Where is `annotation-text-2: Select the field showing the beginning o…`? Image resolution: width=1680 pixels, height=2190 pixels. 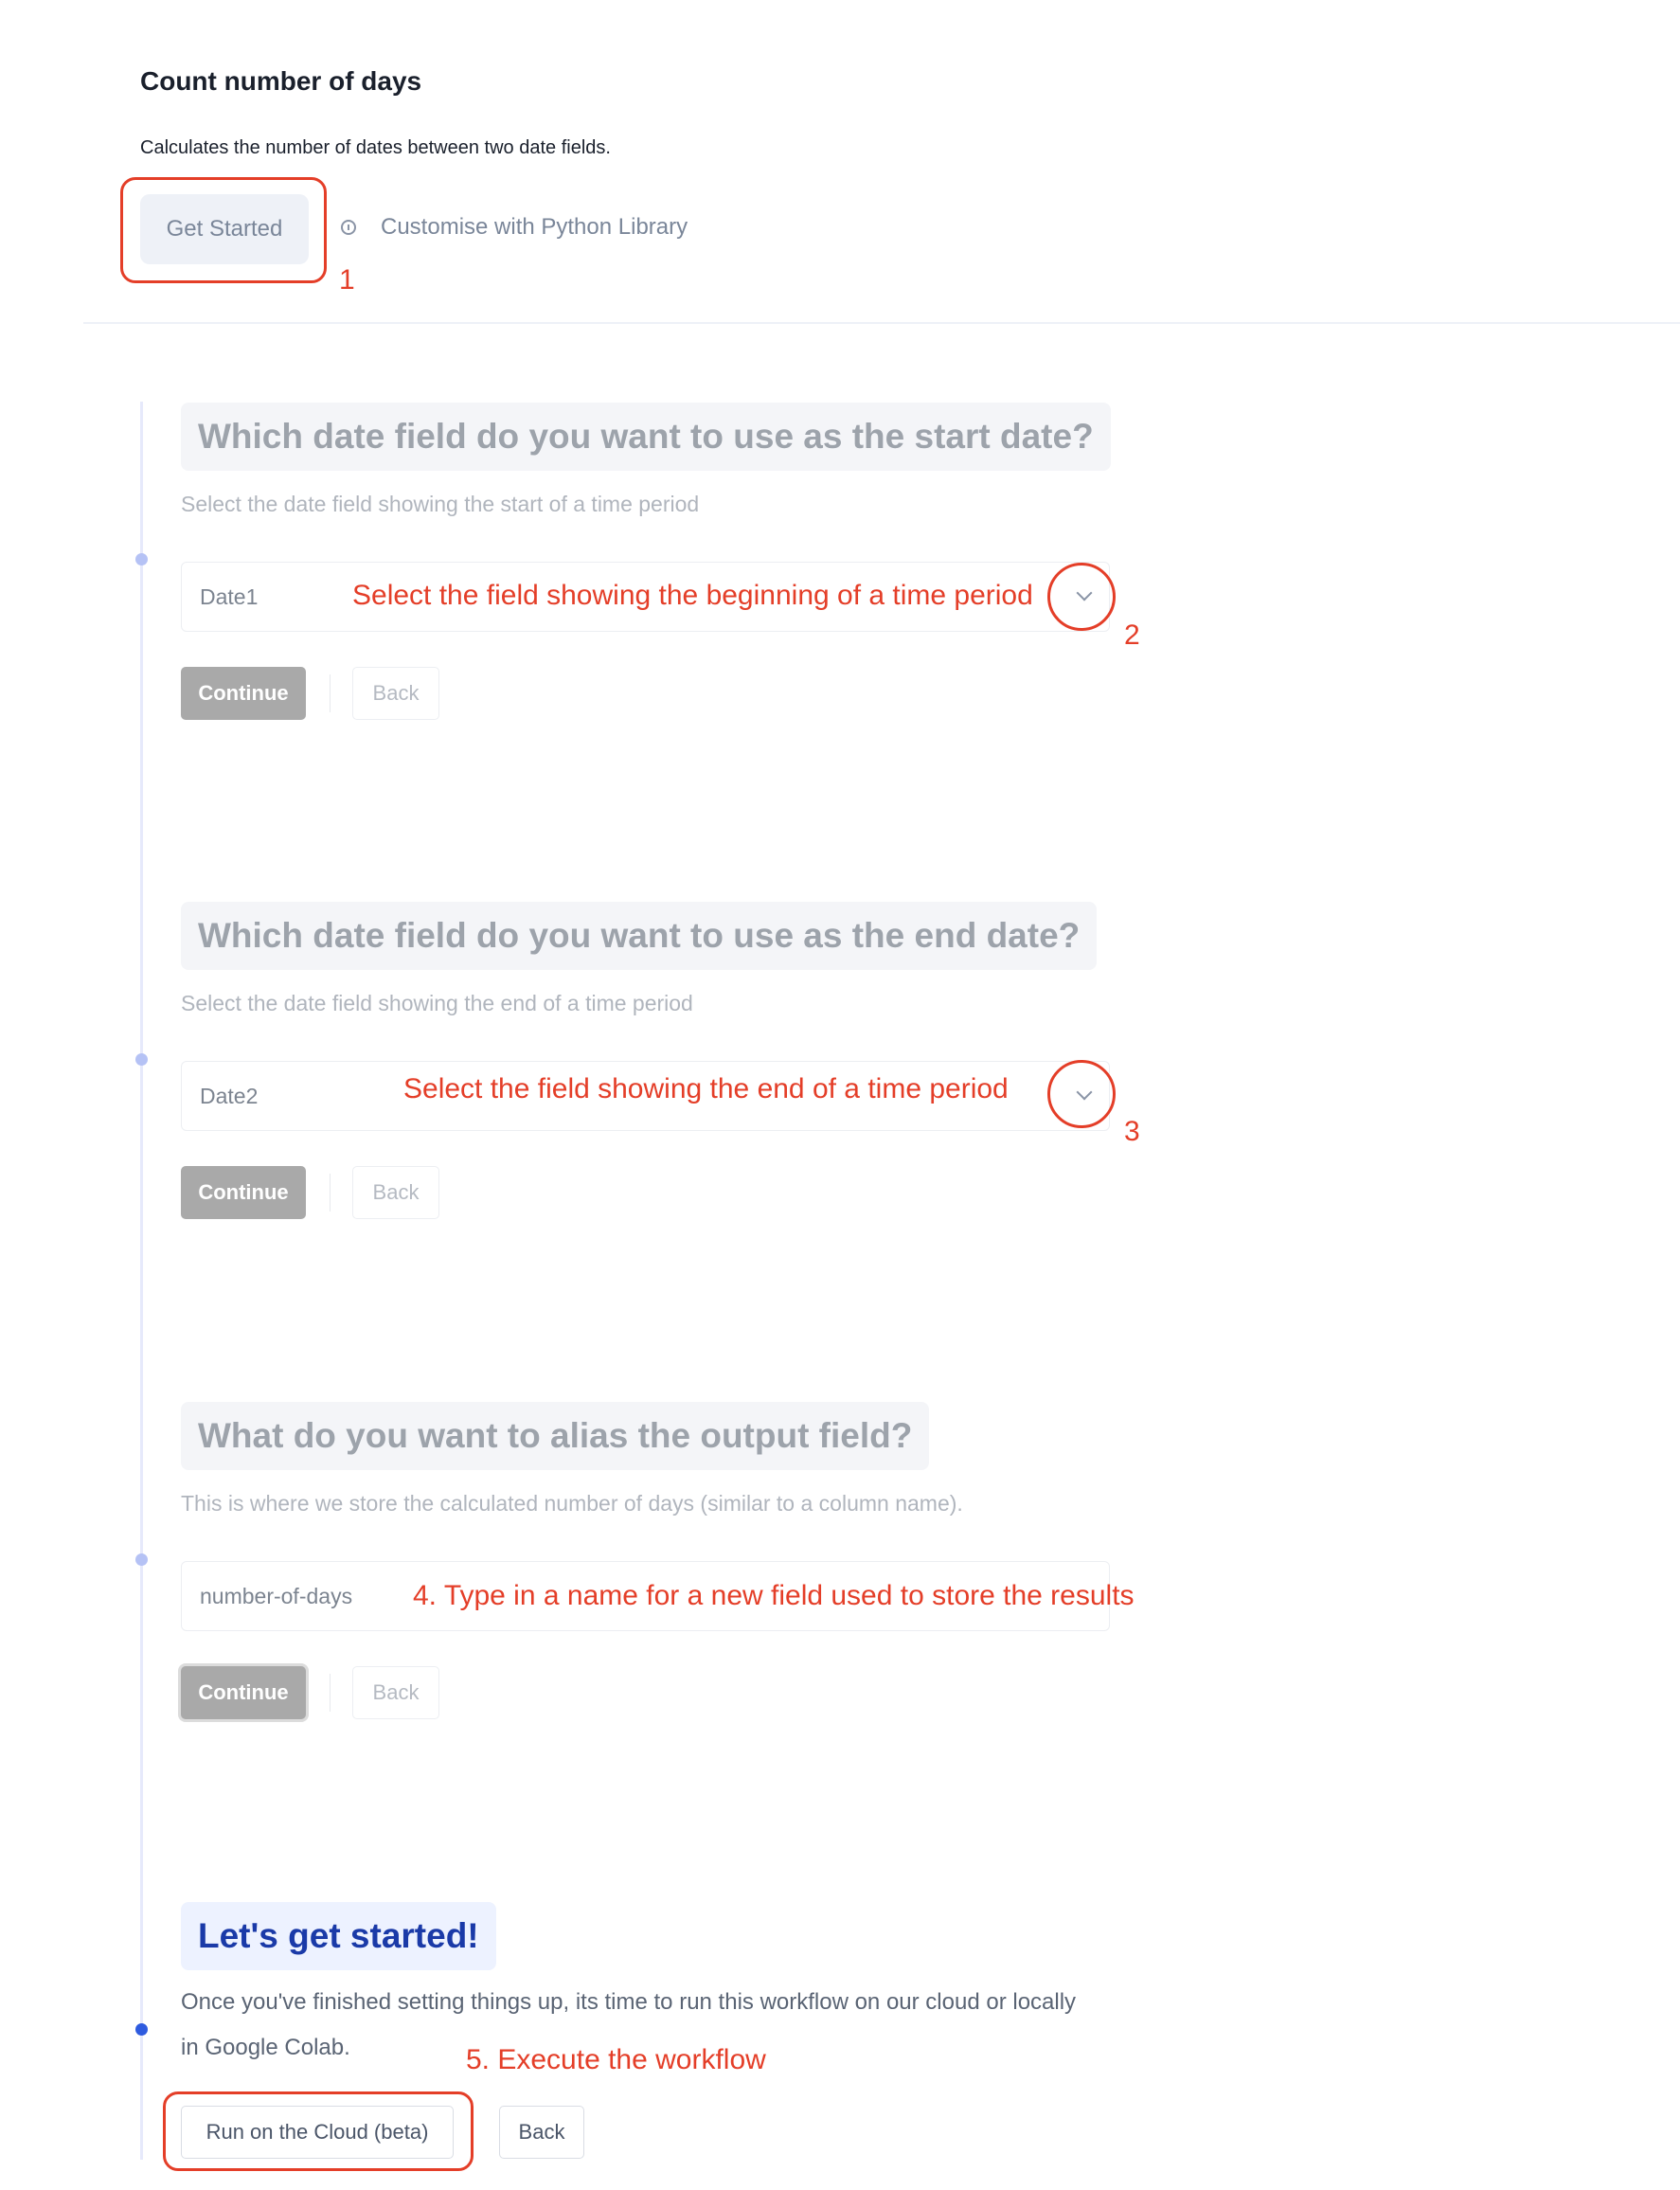
annotation-text-2: Select the field showing the beginning o… is located at coordinates (693, 595).